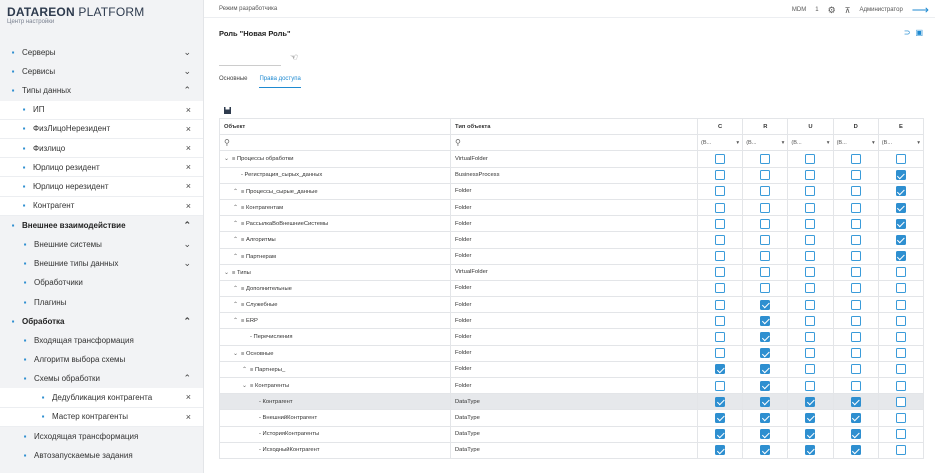 The height and width of the screenshot is (473, 935). What do you see at coordinates (280, 82) in the screenshot?
I see `tab-access-rights: Права доступа` at bounding box center [280, 82].